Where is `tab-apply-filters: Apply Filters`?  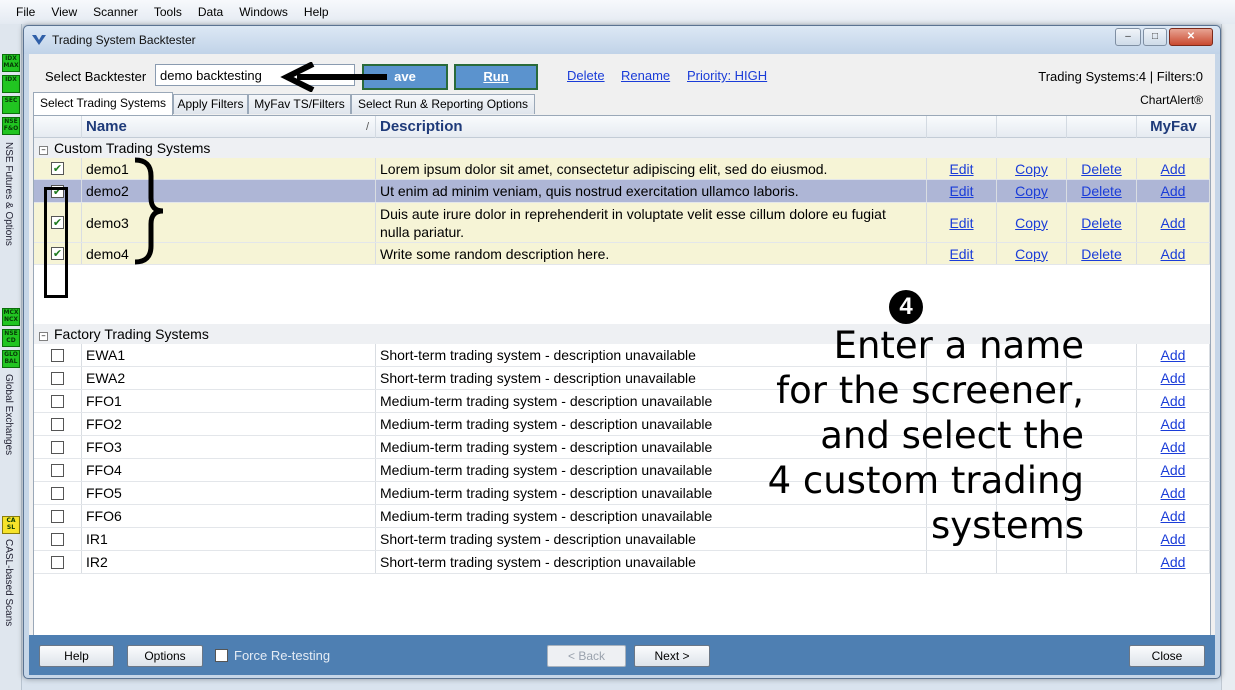 tab-apply-filters: Apply Filters is located at coordinates (210, 104).